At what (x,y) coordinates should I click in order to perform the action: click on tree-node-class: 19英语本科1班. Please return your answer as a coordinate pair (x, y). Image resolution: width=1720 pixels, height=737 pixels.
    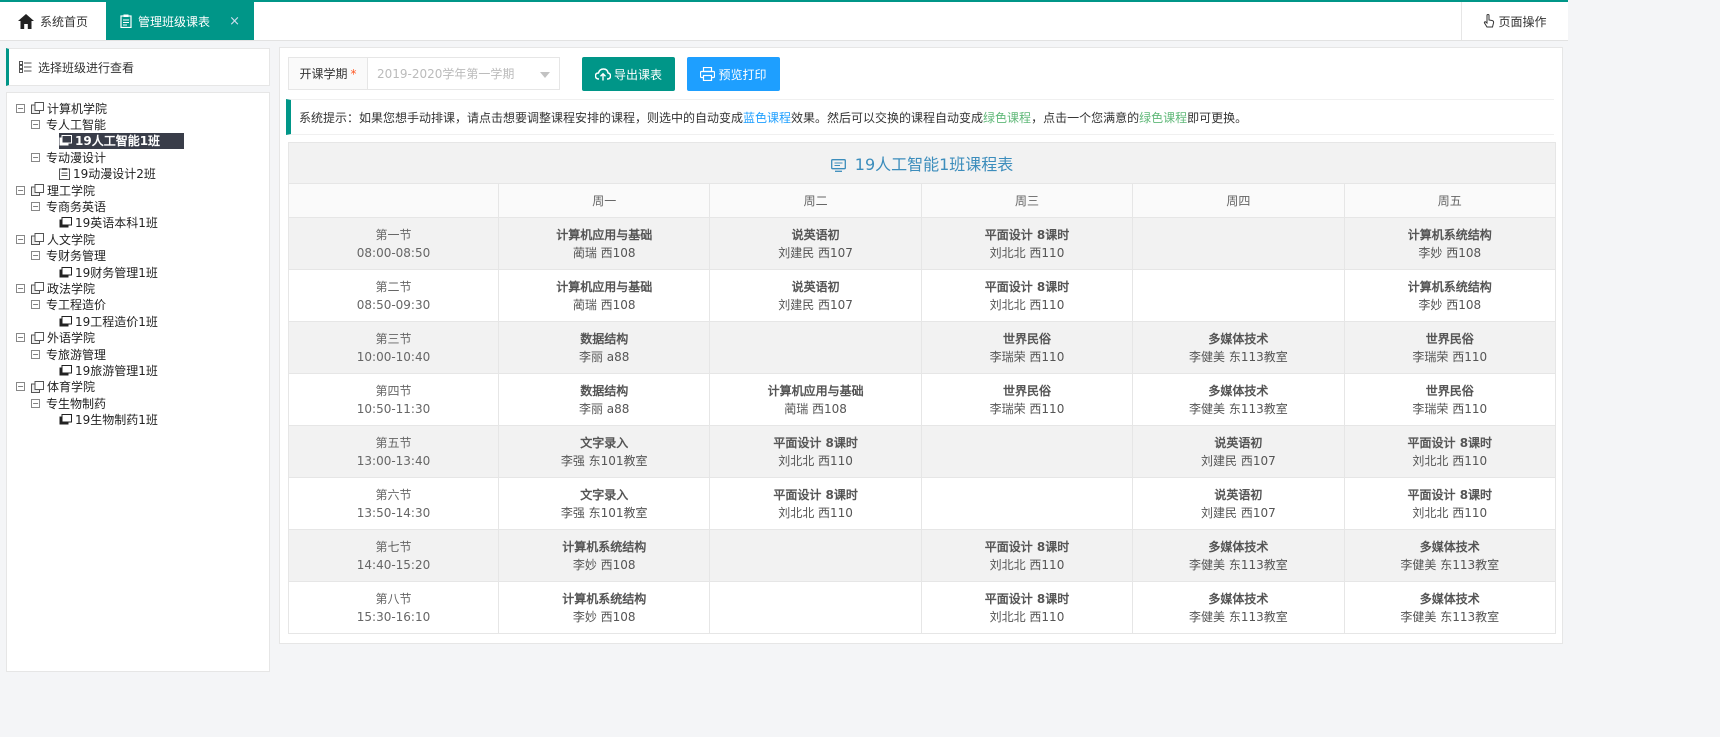
    Looking at the image, I should click on (108, 223).